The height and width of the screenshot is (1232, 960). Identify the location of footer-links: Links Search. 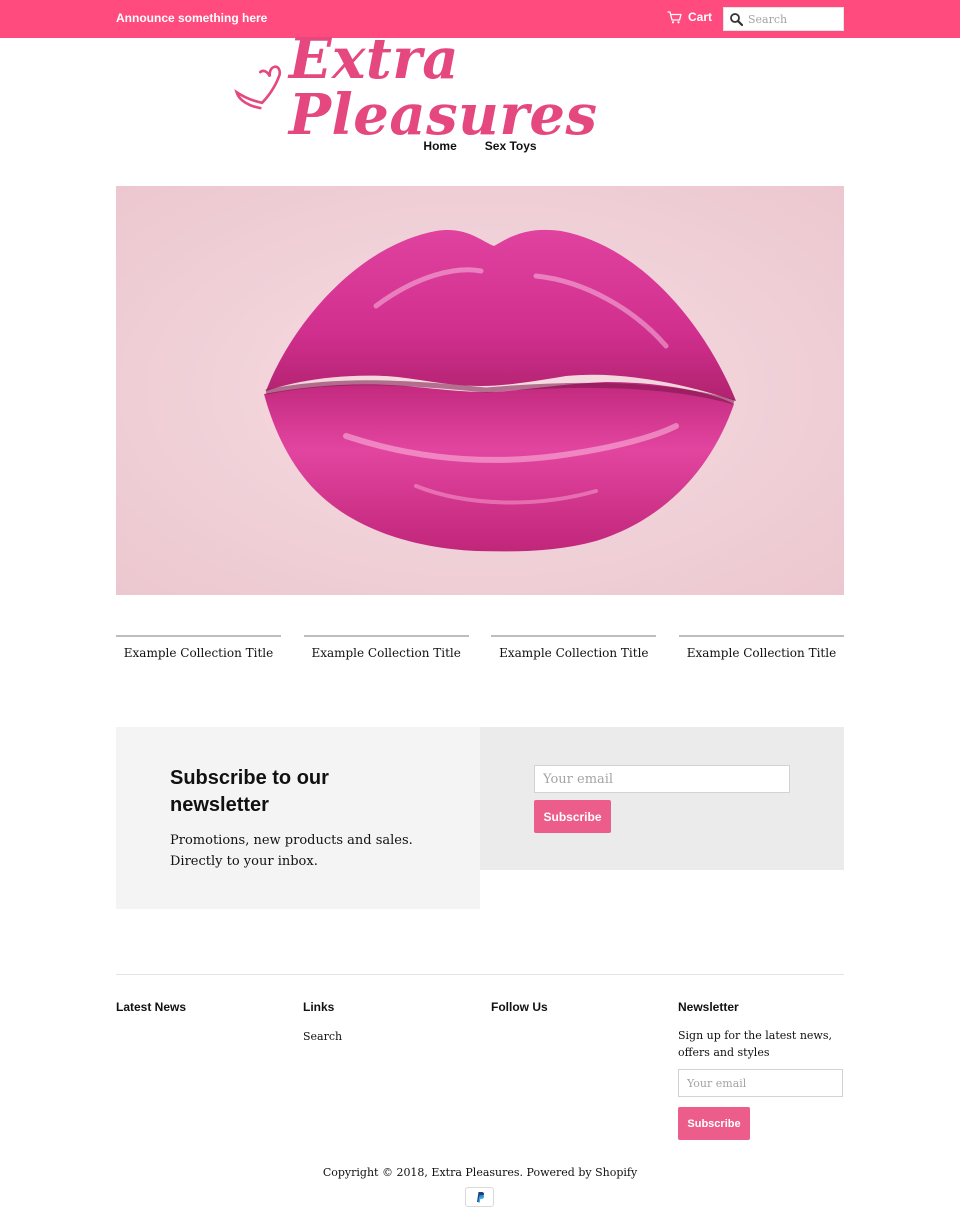
(385, 1021).